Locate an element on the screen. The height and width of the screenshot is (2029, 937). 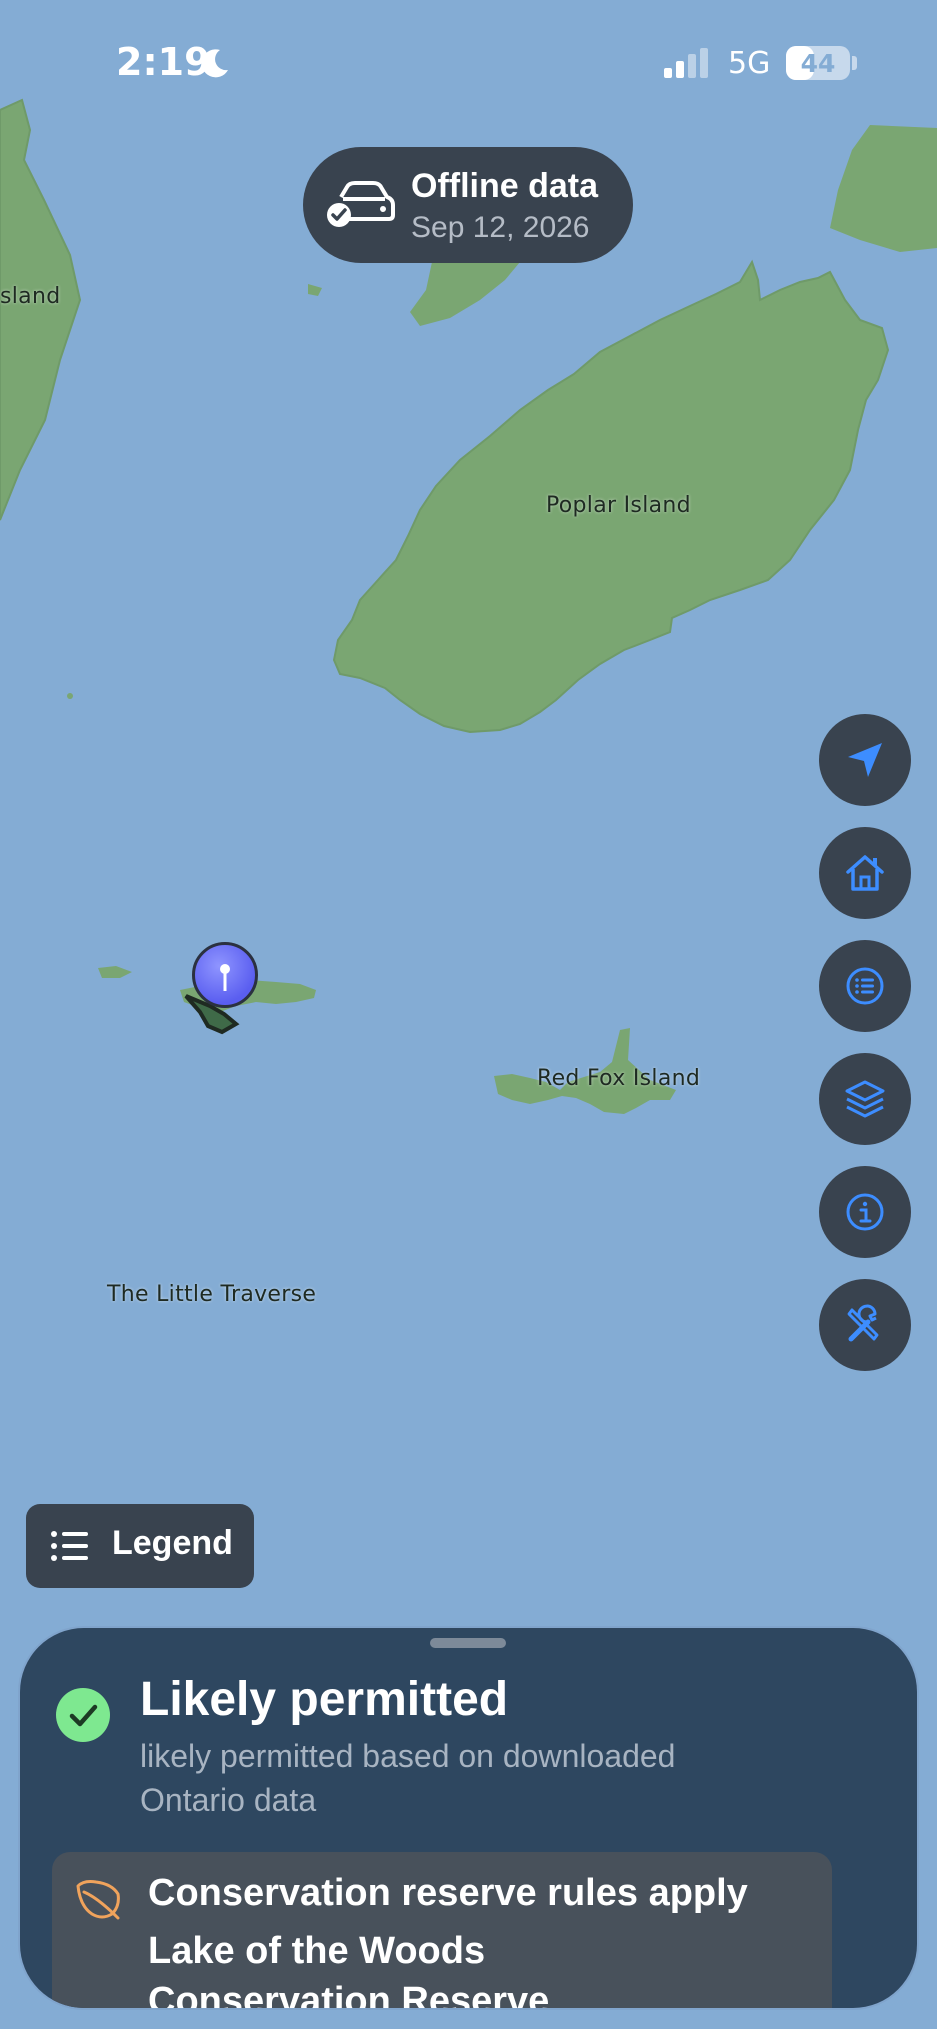
battery-icon: 44 is located at coordinates (818, 63).